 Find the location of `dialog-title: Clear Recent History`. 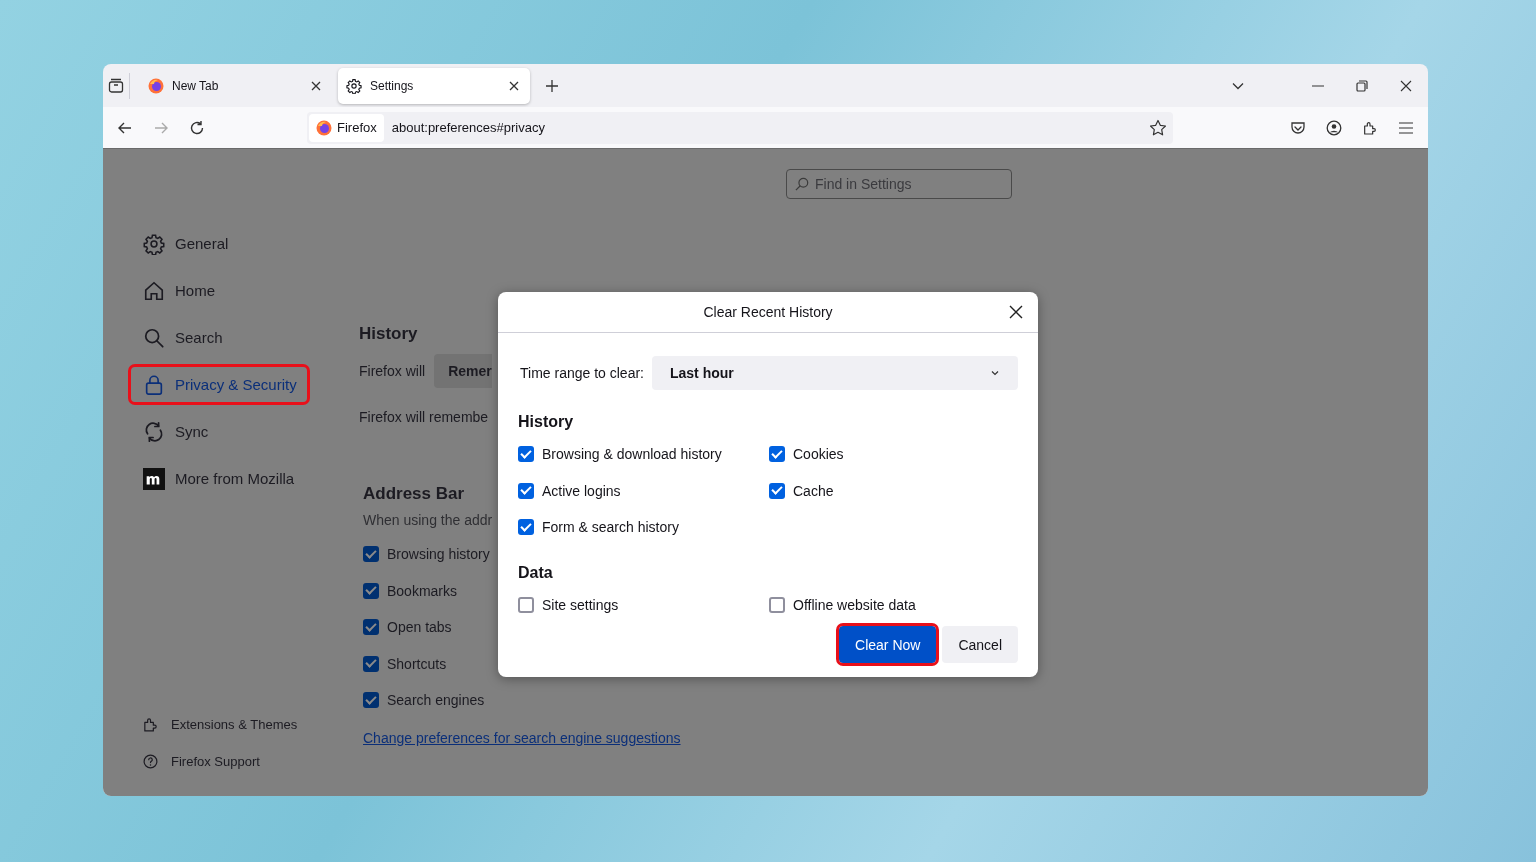

dialog-title: Clear Recent History is located at coordinates (768, 312).